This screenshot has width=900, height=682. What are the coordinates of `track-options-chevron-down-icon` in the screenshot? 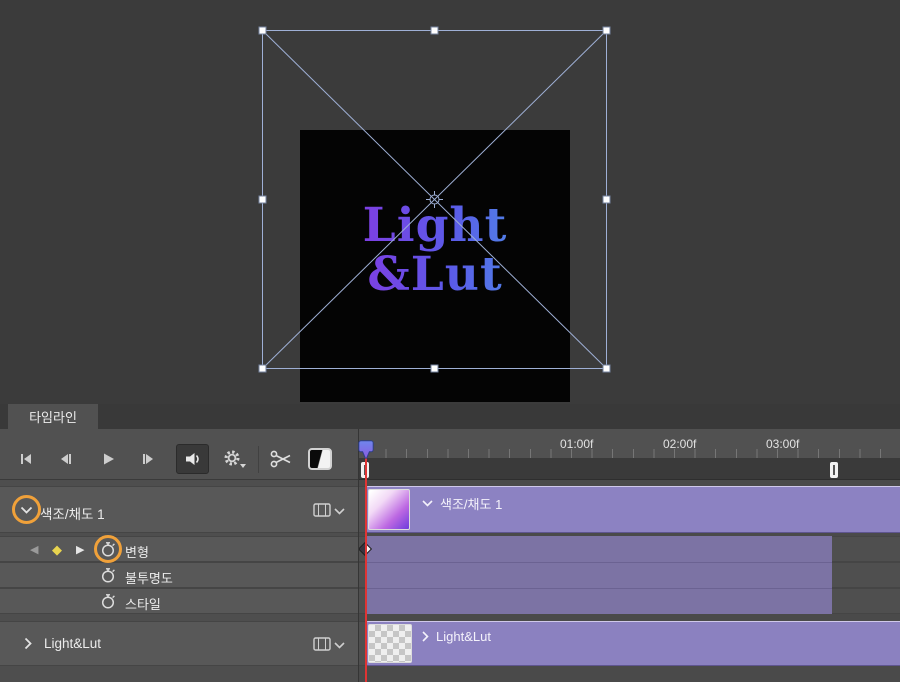 It's located at (339, 511).